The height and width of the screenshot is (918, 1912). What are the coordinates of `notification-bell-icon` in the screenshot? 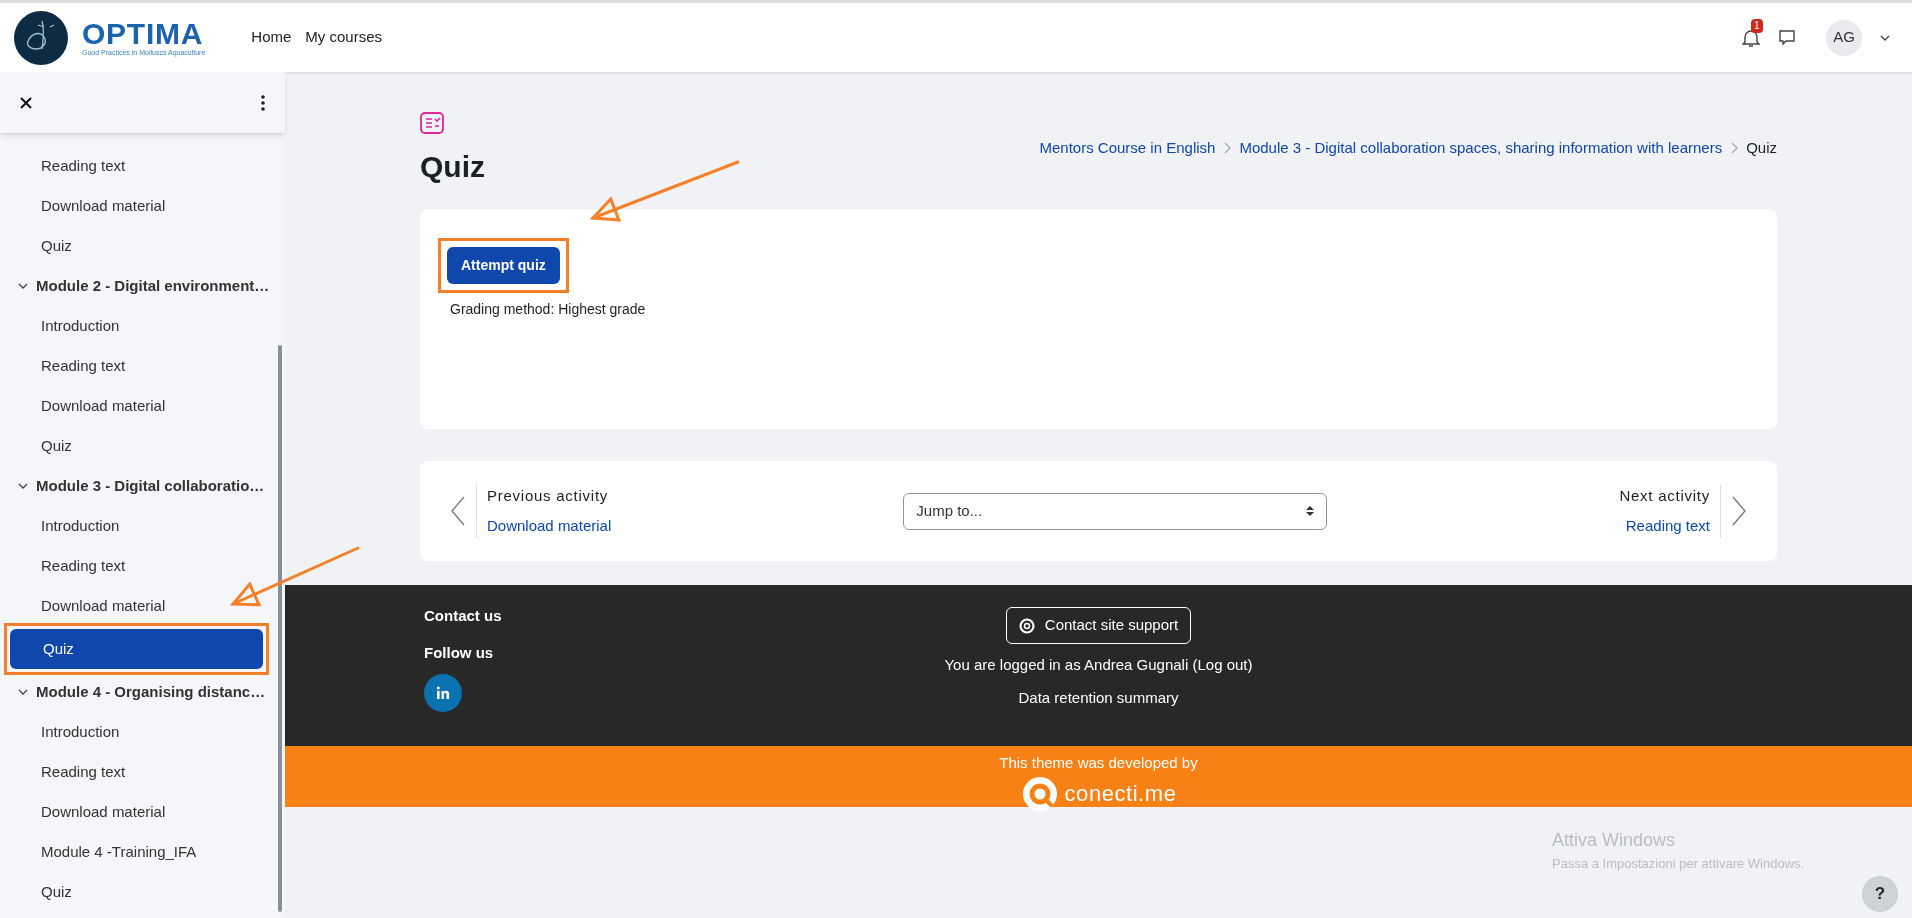 It's located at (1751, 37).